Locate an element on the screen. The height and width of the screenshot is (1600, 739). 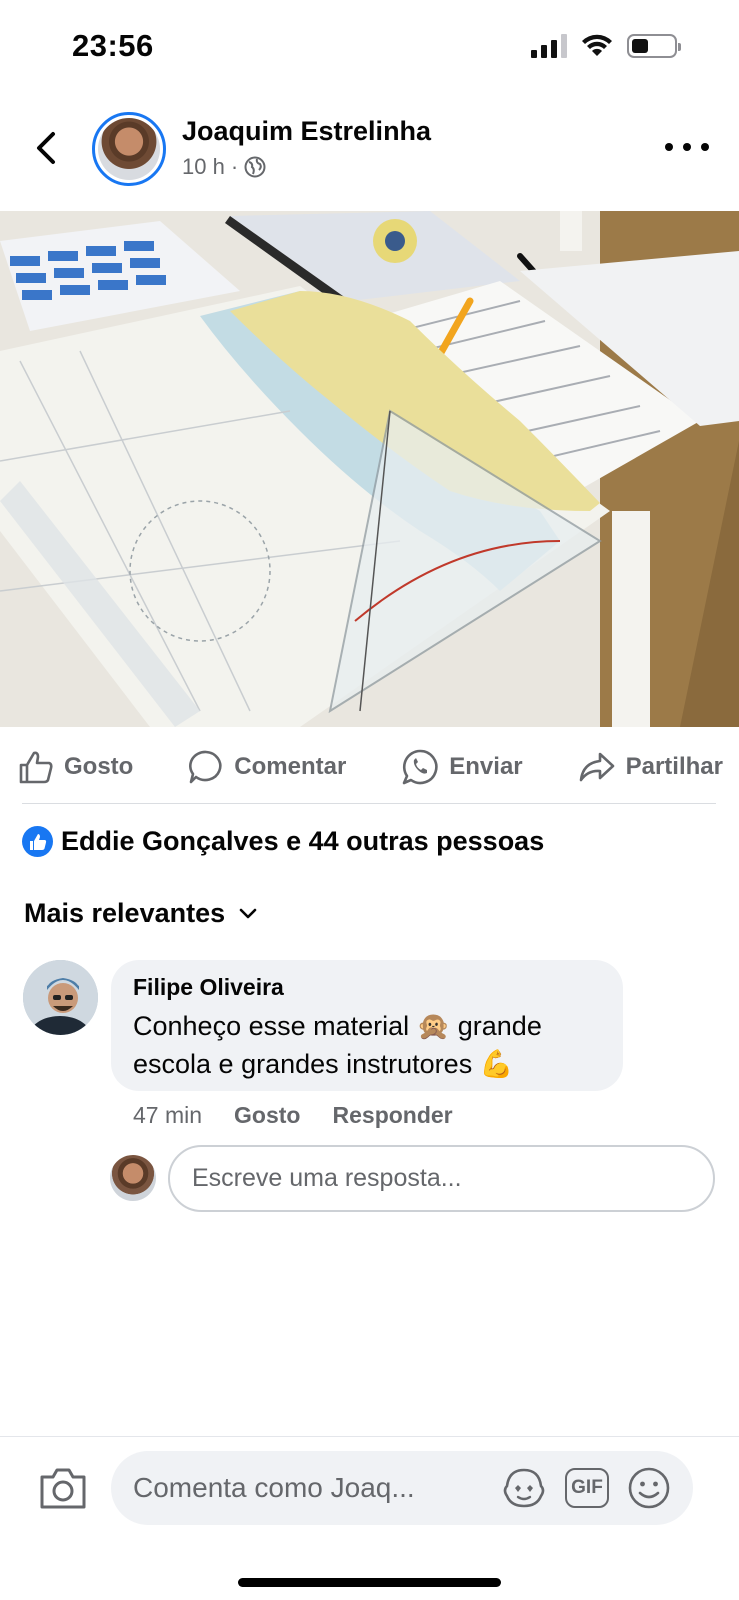
commenter-avatar-image is located at coordinates (60, 997).